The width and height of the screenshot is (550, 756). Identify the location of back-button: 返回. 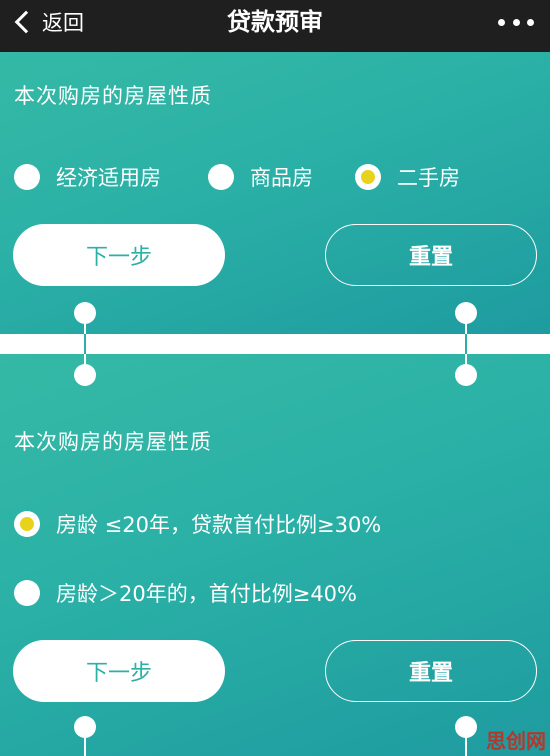
(48, 22).